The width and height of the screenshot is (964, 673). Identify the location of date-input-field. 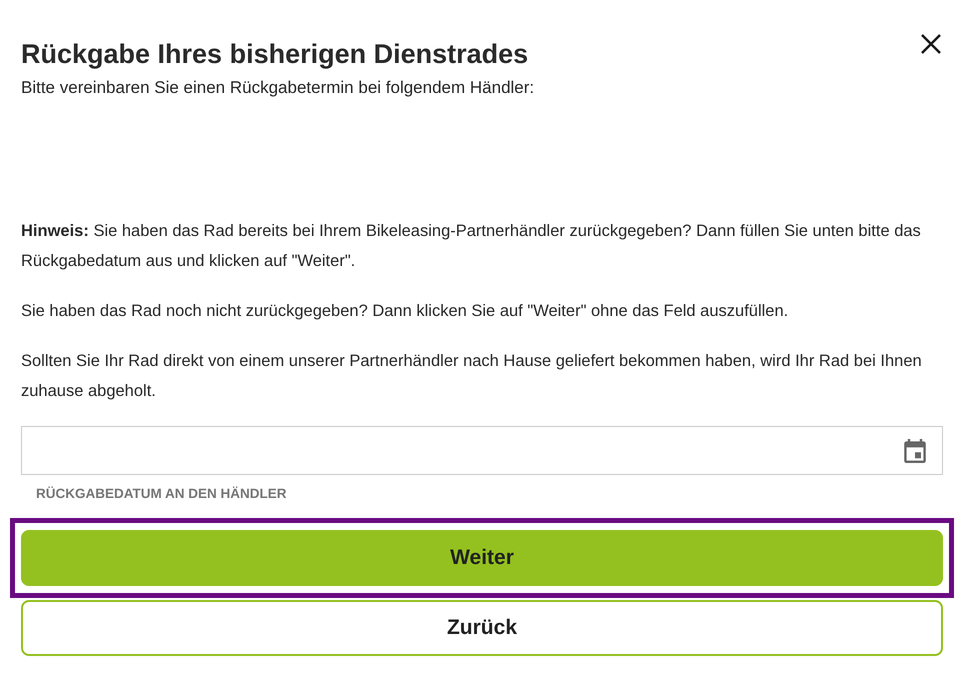
(482, 450).